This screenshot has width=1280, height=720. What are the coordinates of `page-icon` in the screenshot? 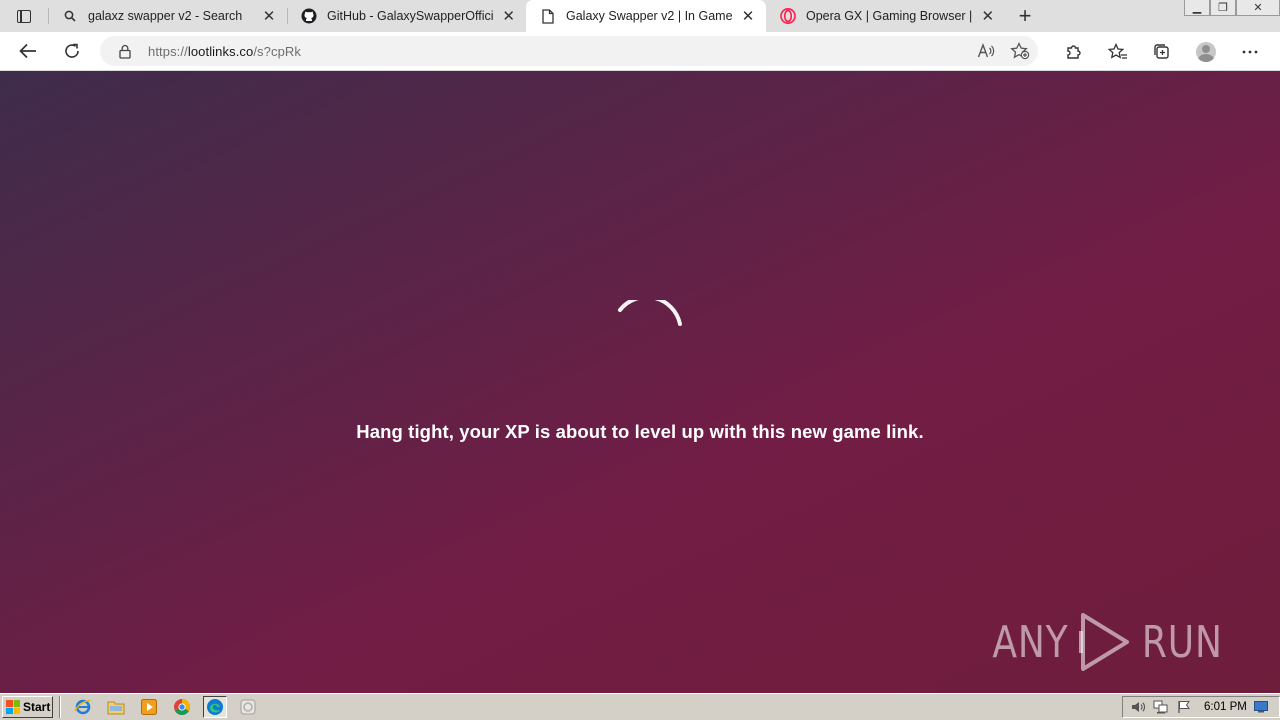 It's located at (548, 16).